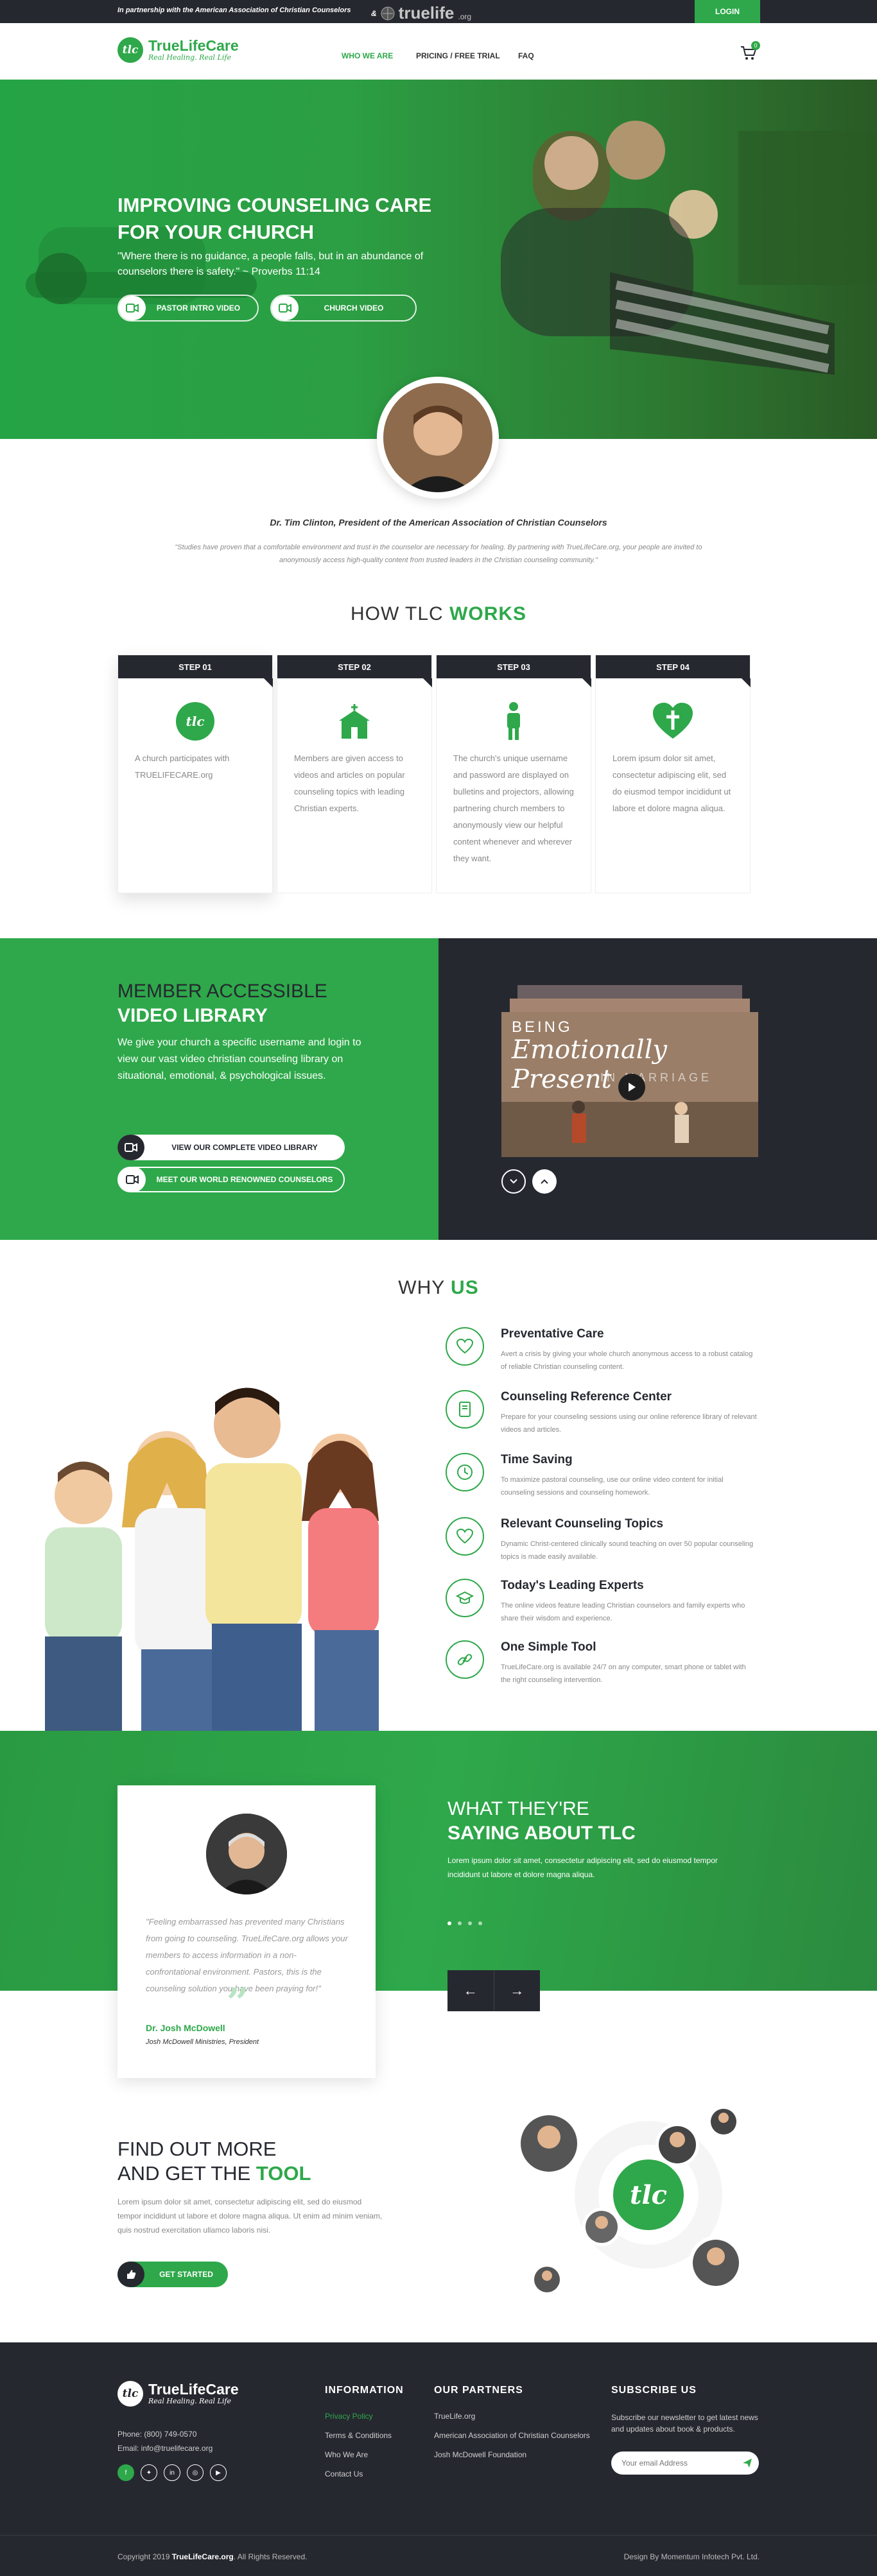 The image size is (877, 2576). I want to click on brand-logo: tlc TrueLifeCare Real Healing. Real Life, so click(178, 50).